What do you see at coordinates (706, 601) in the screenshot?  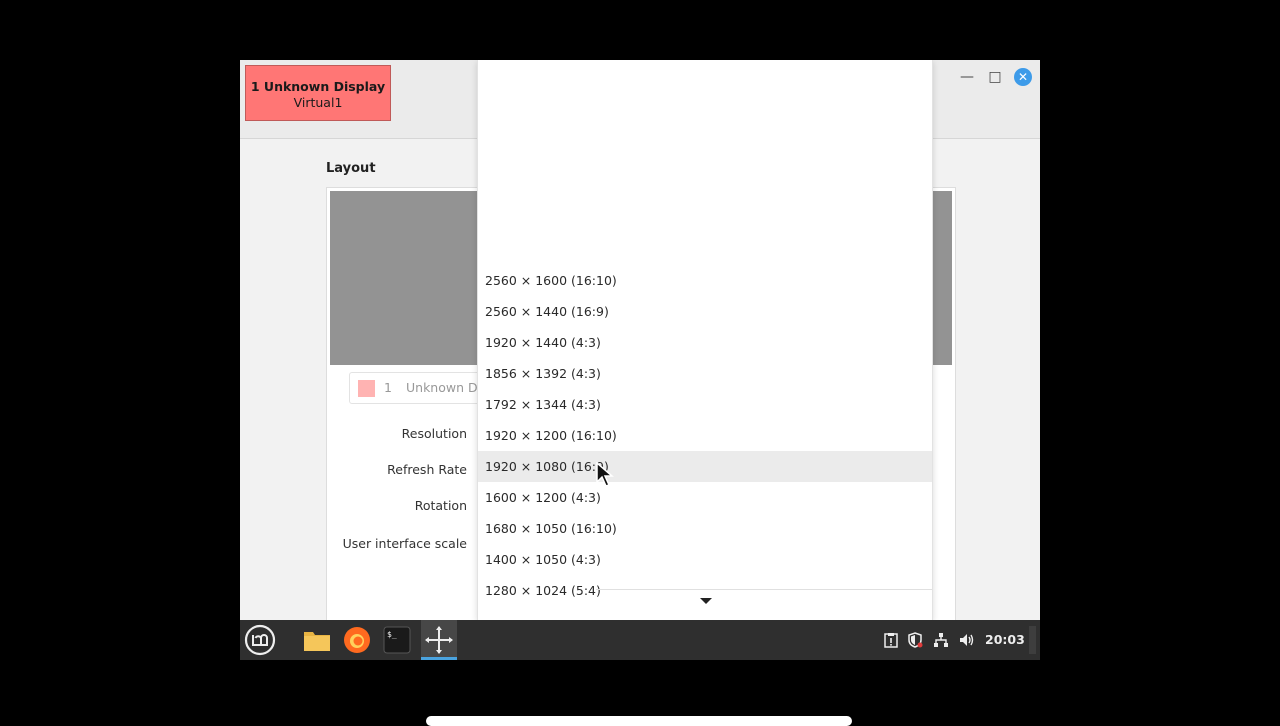 I see `scroll-down-arrow-icon` at bounding box center [706, 601].